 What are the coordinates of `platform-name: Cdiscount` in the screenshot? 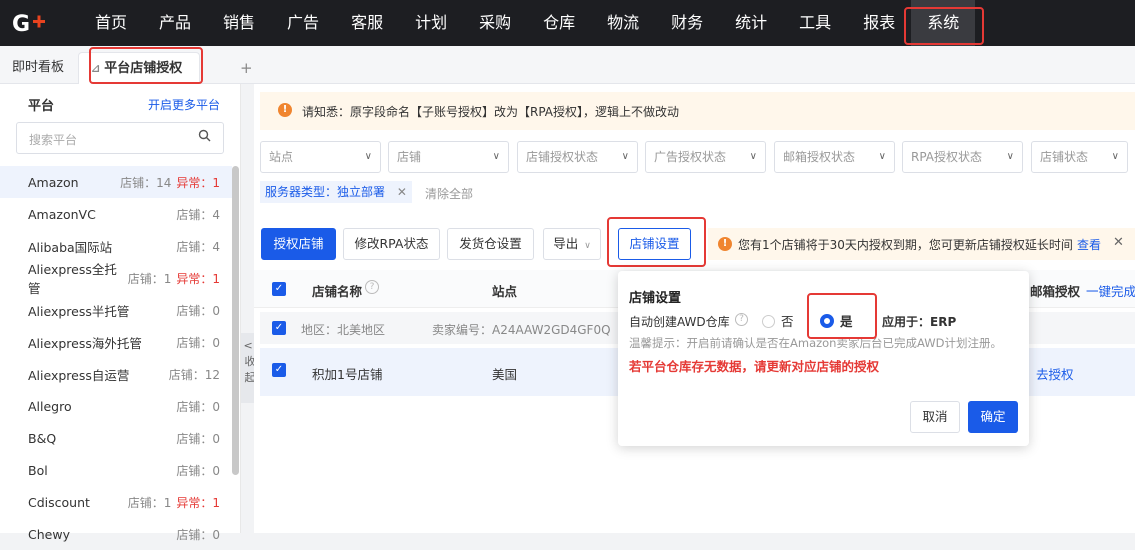 It's located at (59, 502).